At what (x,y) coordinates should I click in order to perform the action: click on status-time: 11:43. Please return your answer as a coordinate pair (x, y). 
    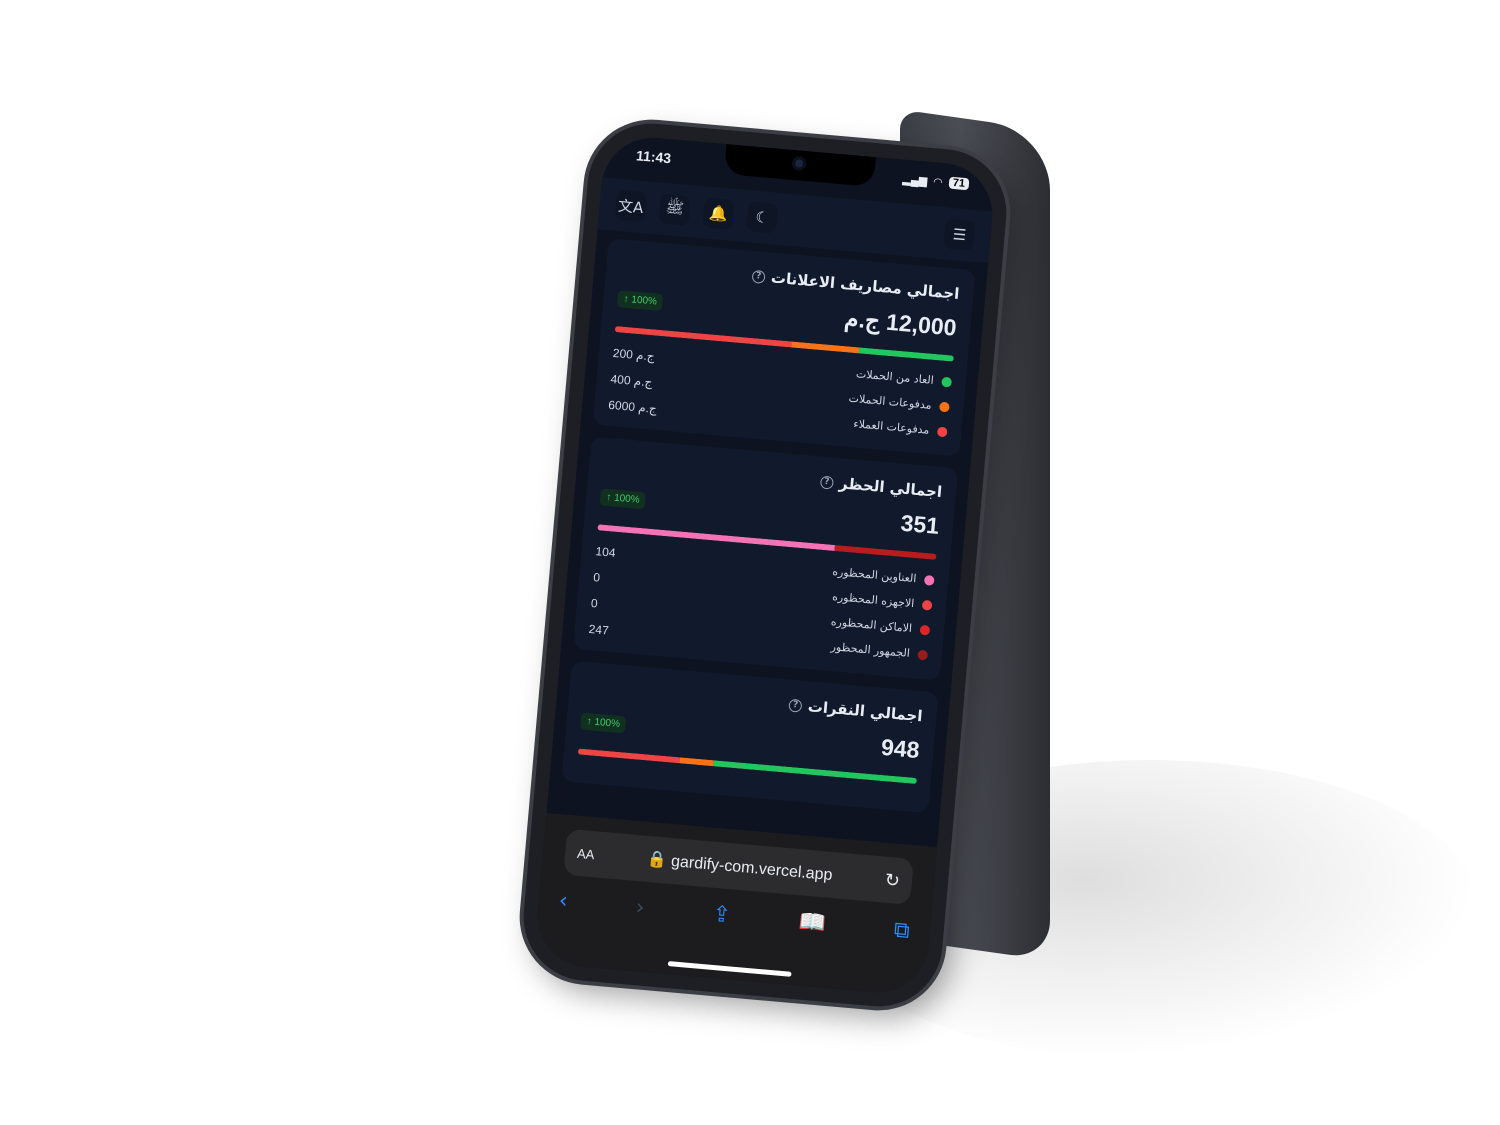
    Looking at the image, I should click on (653, 157).